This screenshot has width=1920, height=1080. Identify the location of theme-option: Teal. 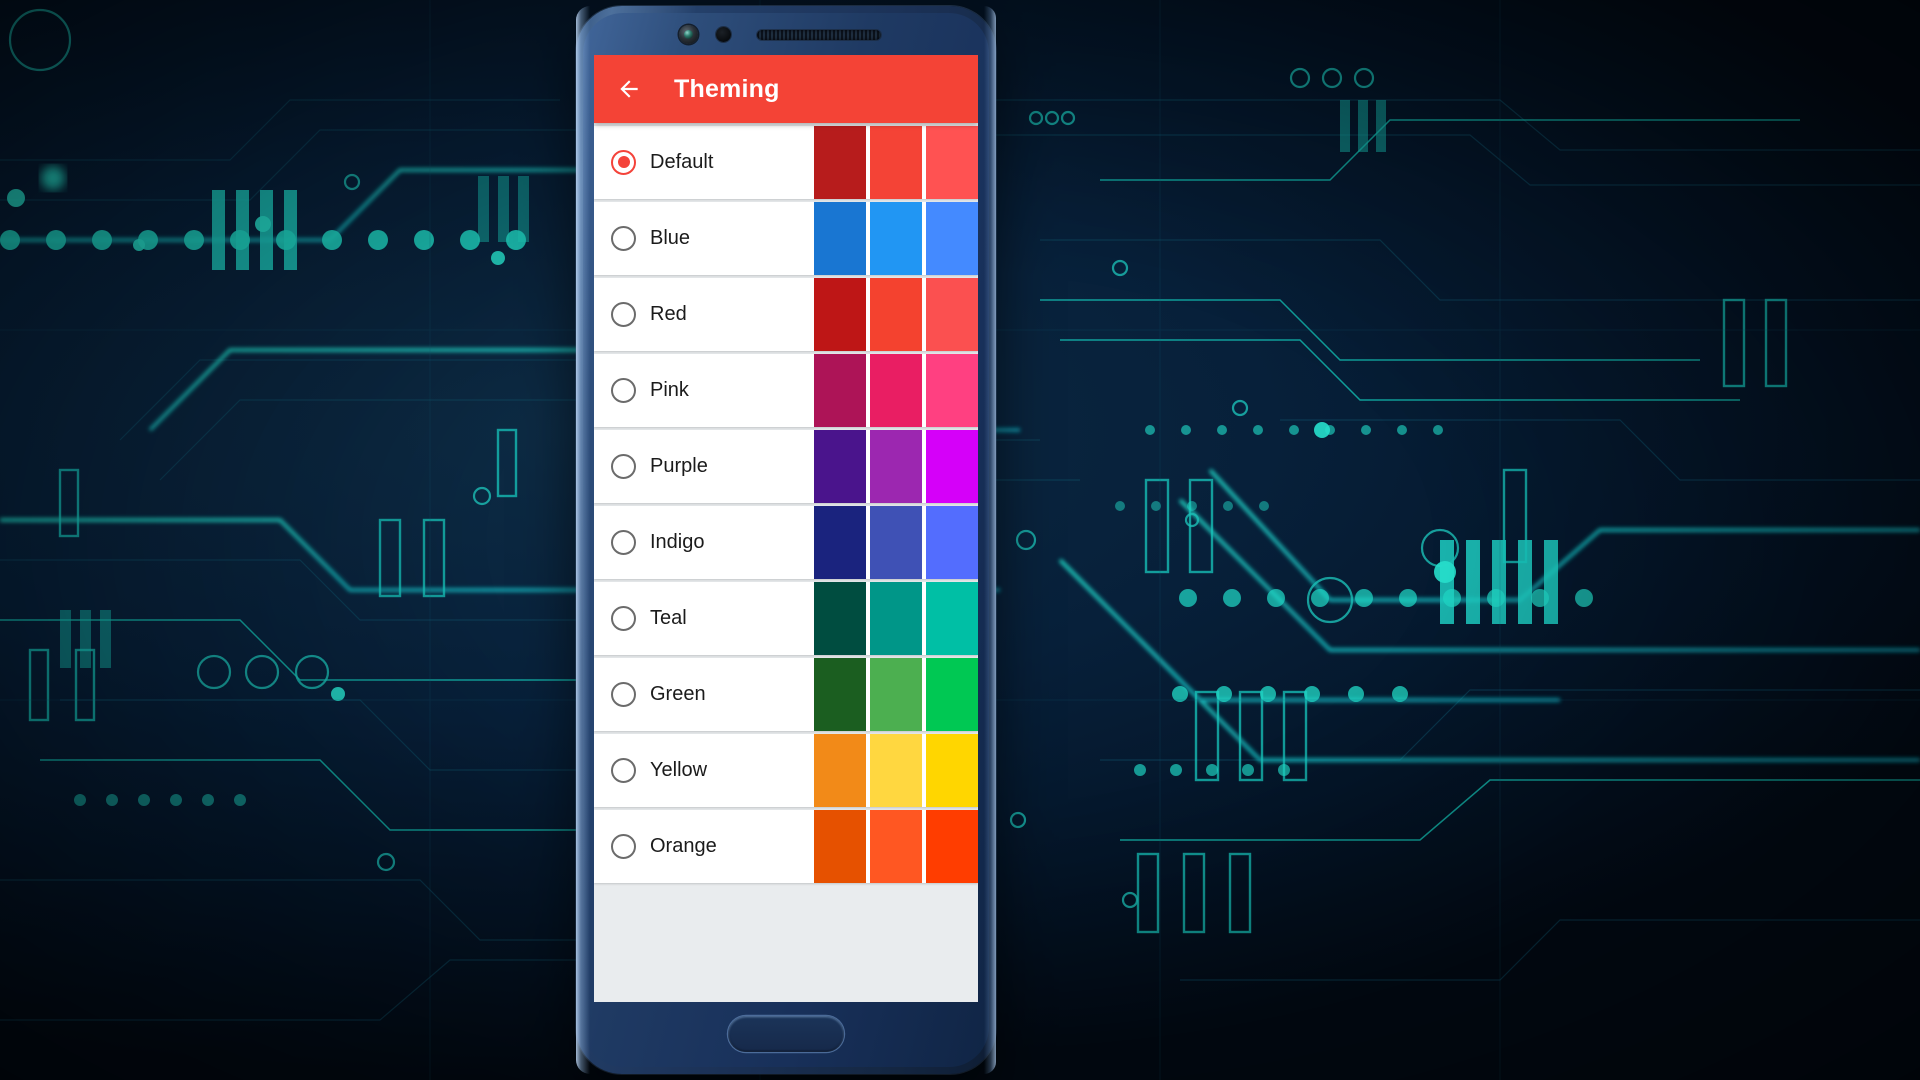
(704, 618).